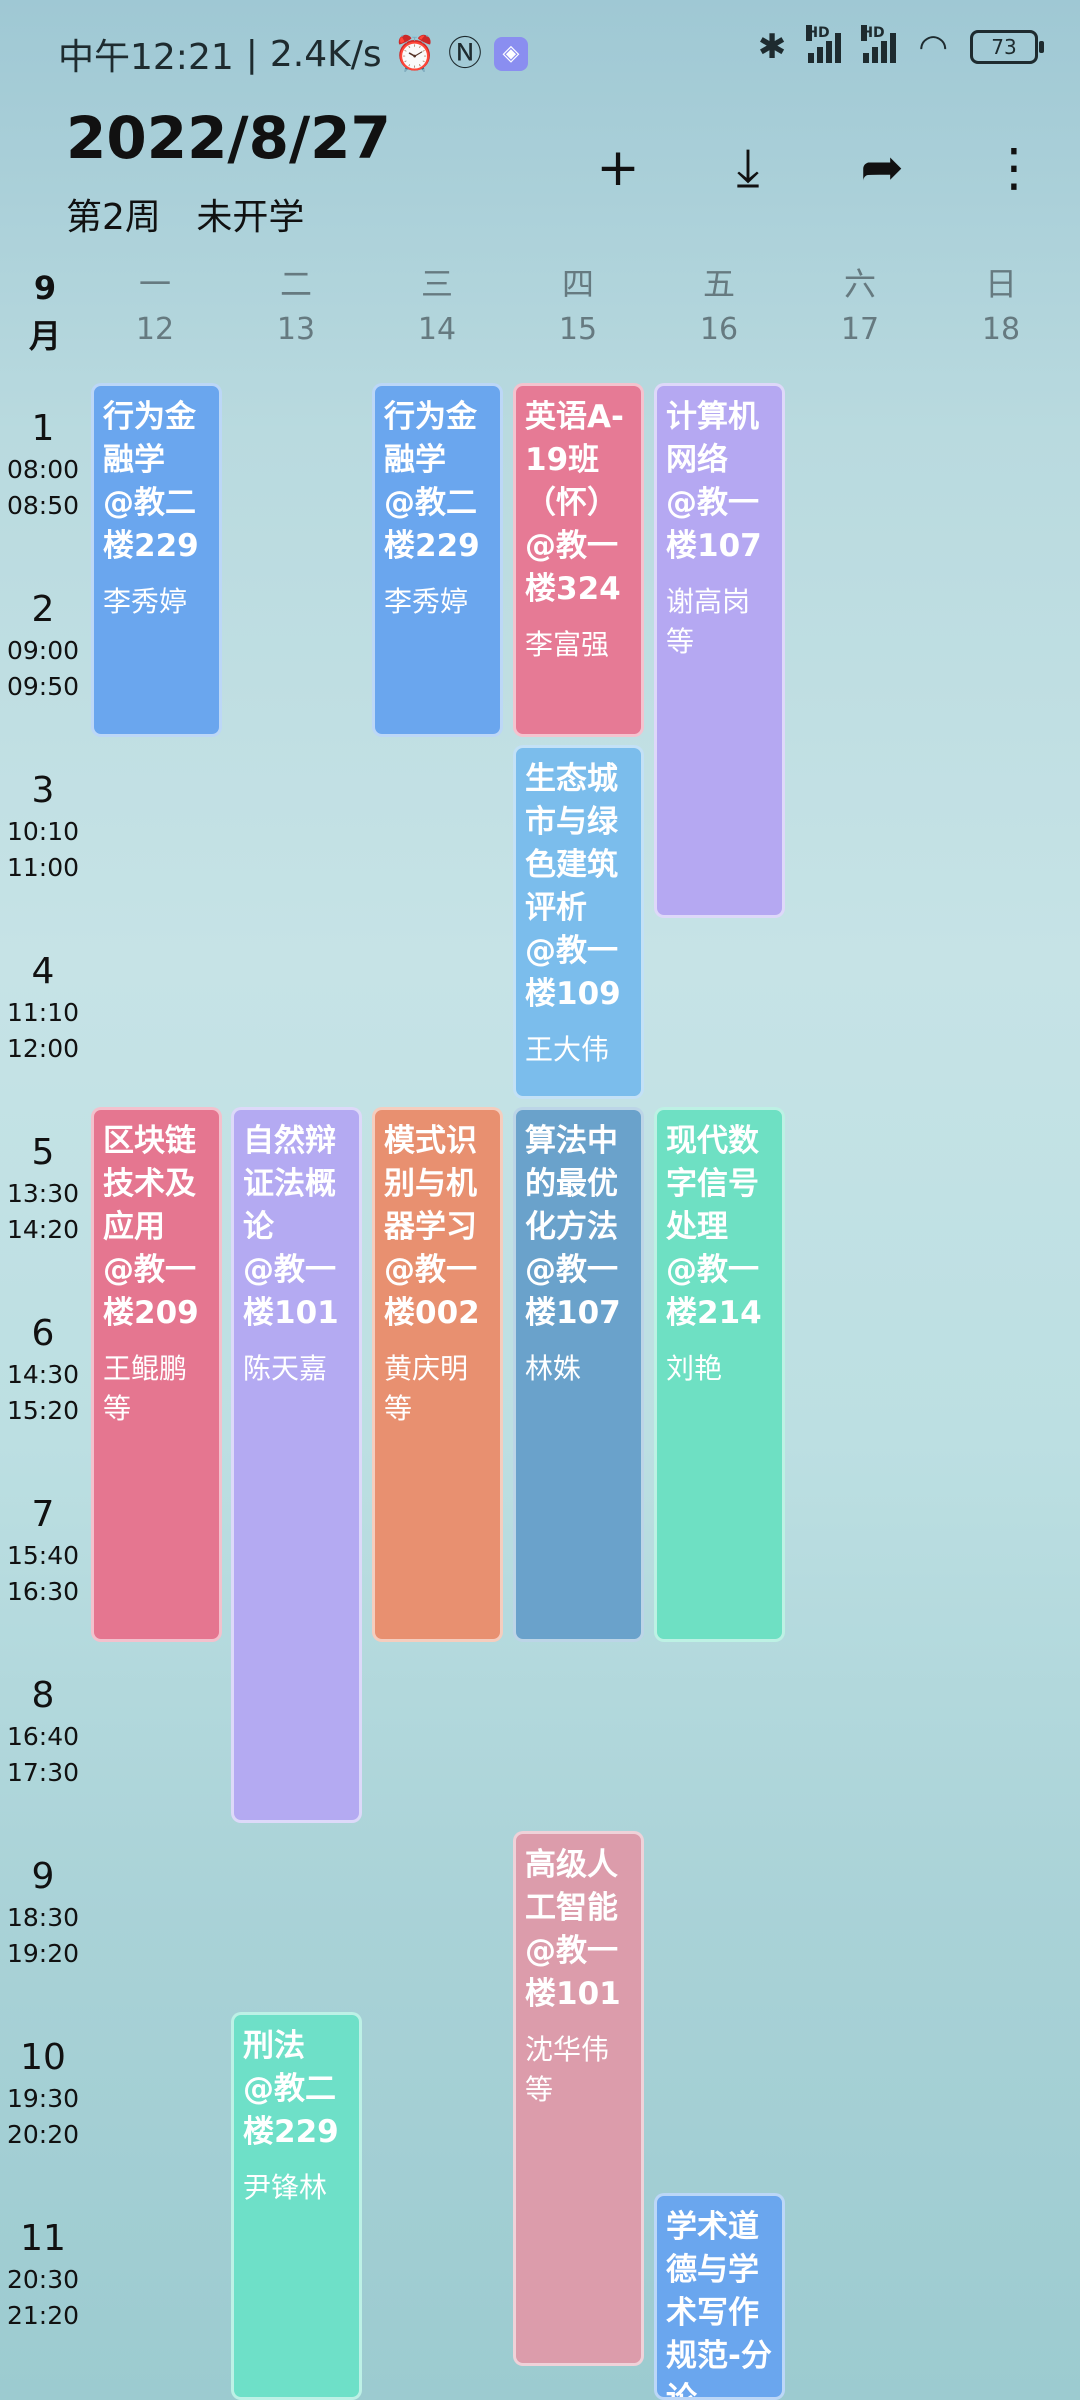 This screenshot has width=1080, height=2400. I want to click on course-location: @教一楼002, so click(432, 1291).